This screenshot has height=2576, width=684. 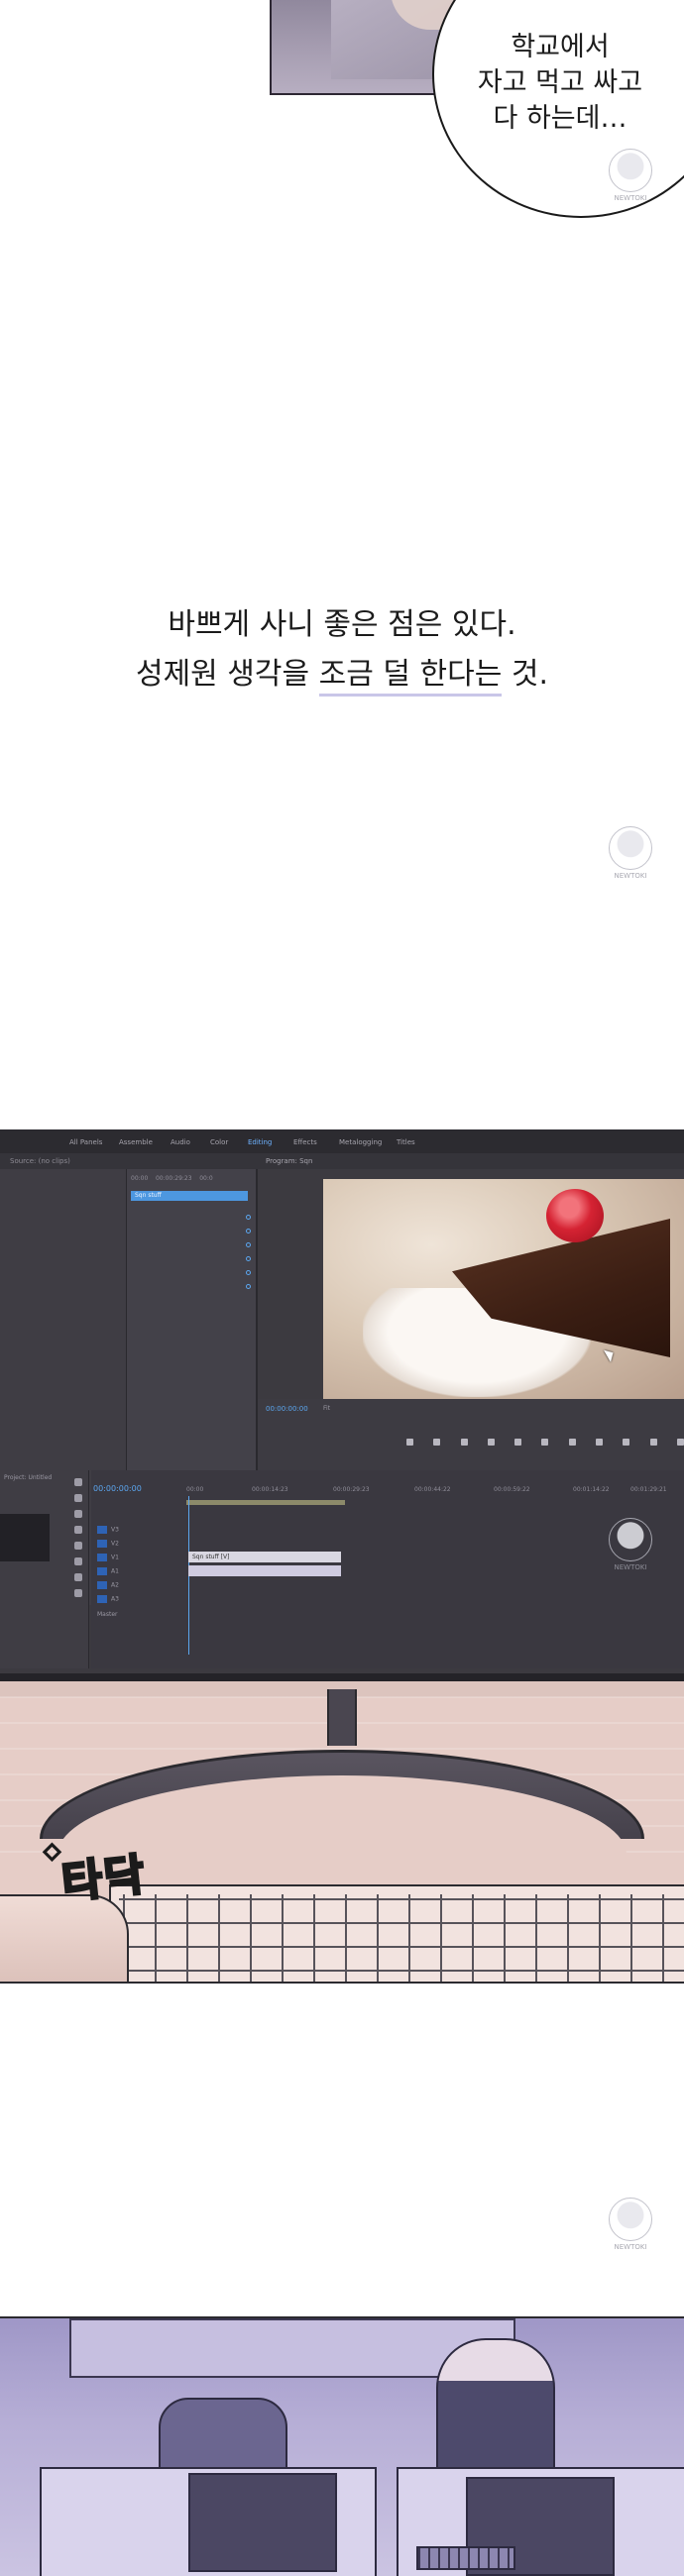 I want to click on person-illustration, so click(x=496, y=2407).